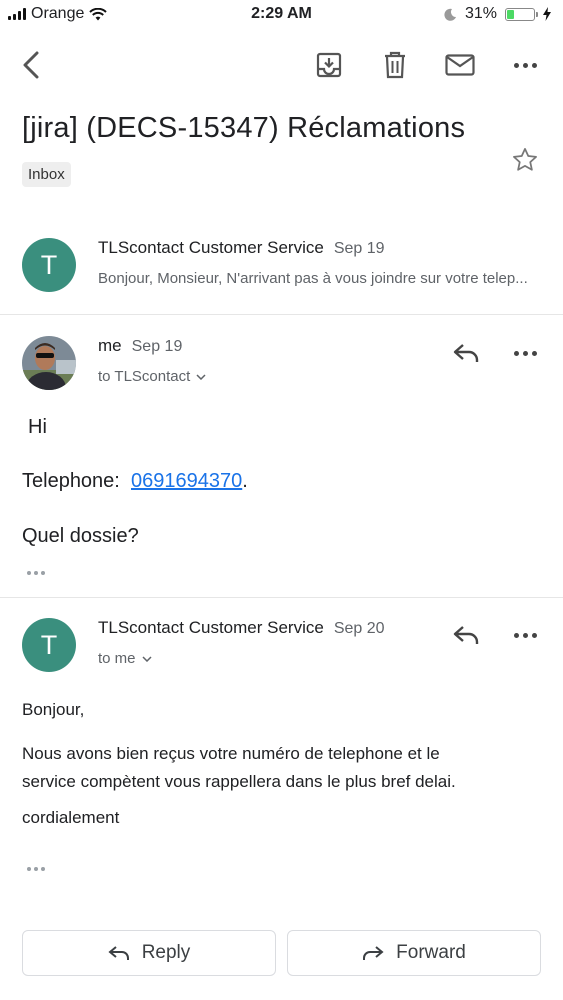 This screenshot has height=1000, width=563. I want to click on battery-icon, so click(521, 14).